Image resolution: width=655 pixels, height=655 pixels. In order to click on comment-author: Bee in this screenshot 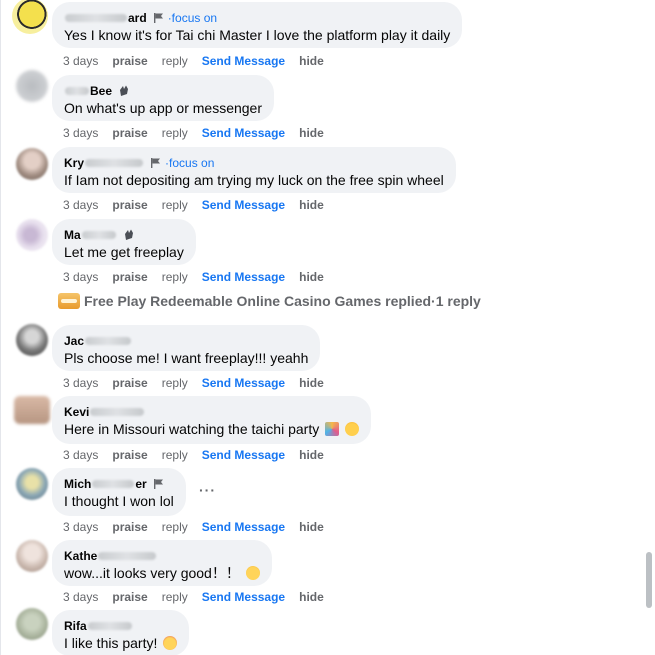, I will do `click(163, 91)`.